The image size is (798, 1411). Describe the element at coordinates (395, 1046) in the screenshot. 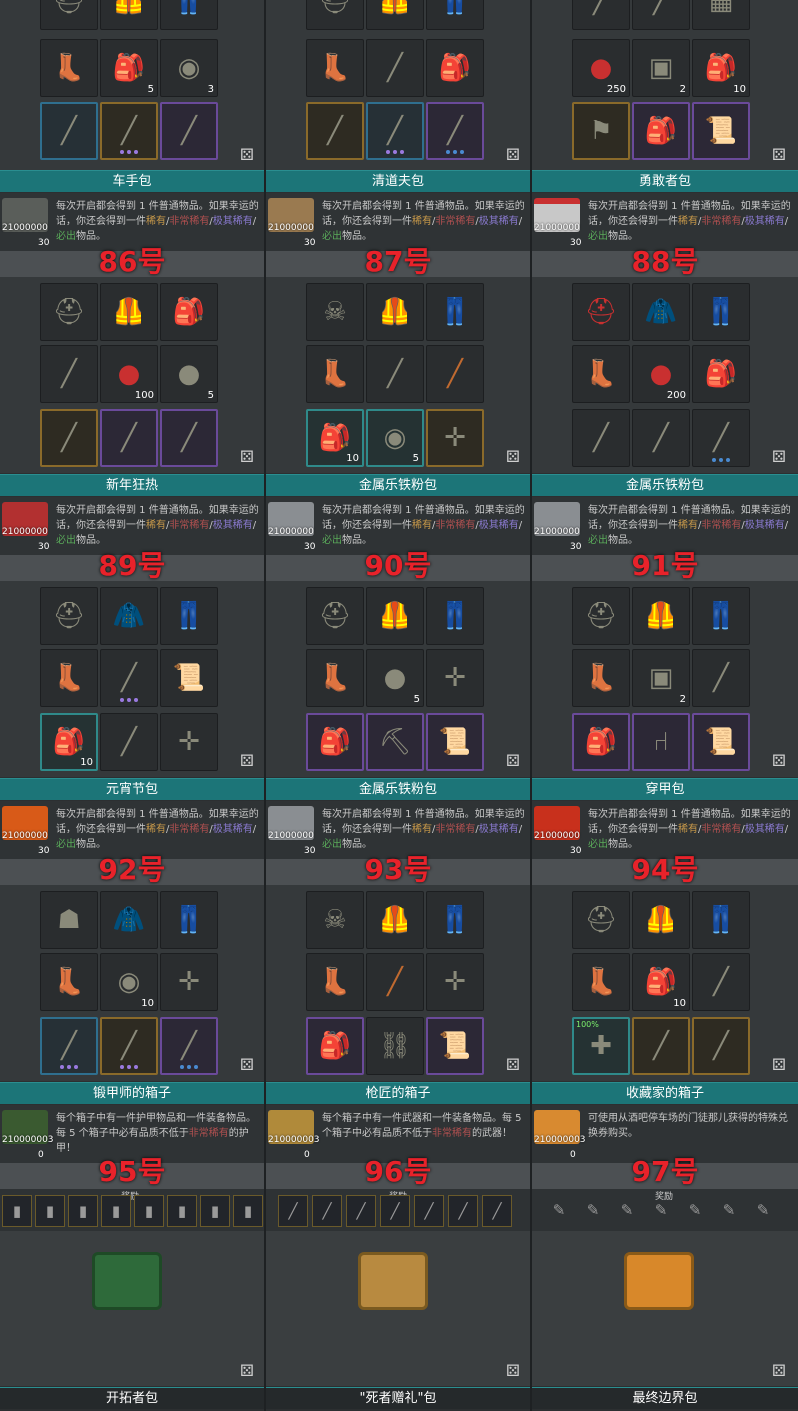

I see `chain-icon: ⛓` at that location.